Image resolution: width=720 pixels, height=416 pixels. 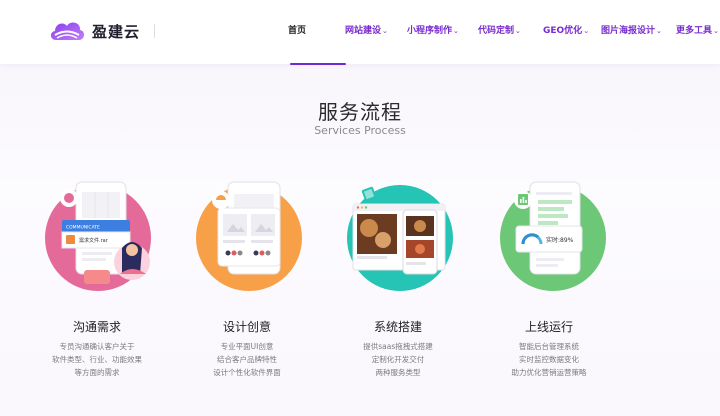 I want to click on nav-more-tools: 更多工具⌄, so click(x=697, y=29).